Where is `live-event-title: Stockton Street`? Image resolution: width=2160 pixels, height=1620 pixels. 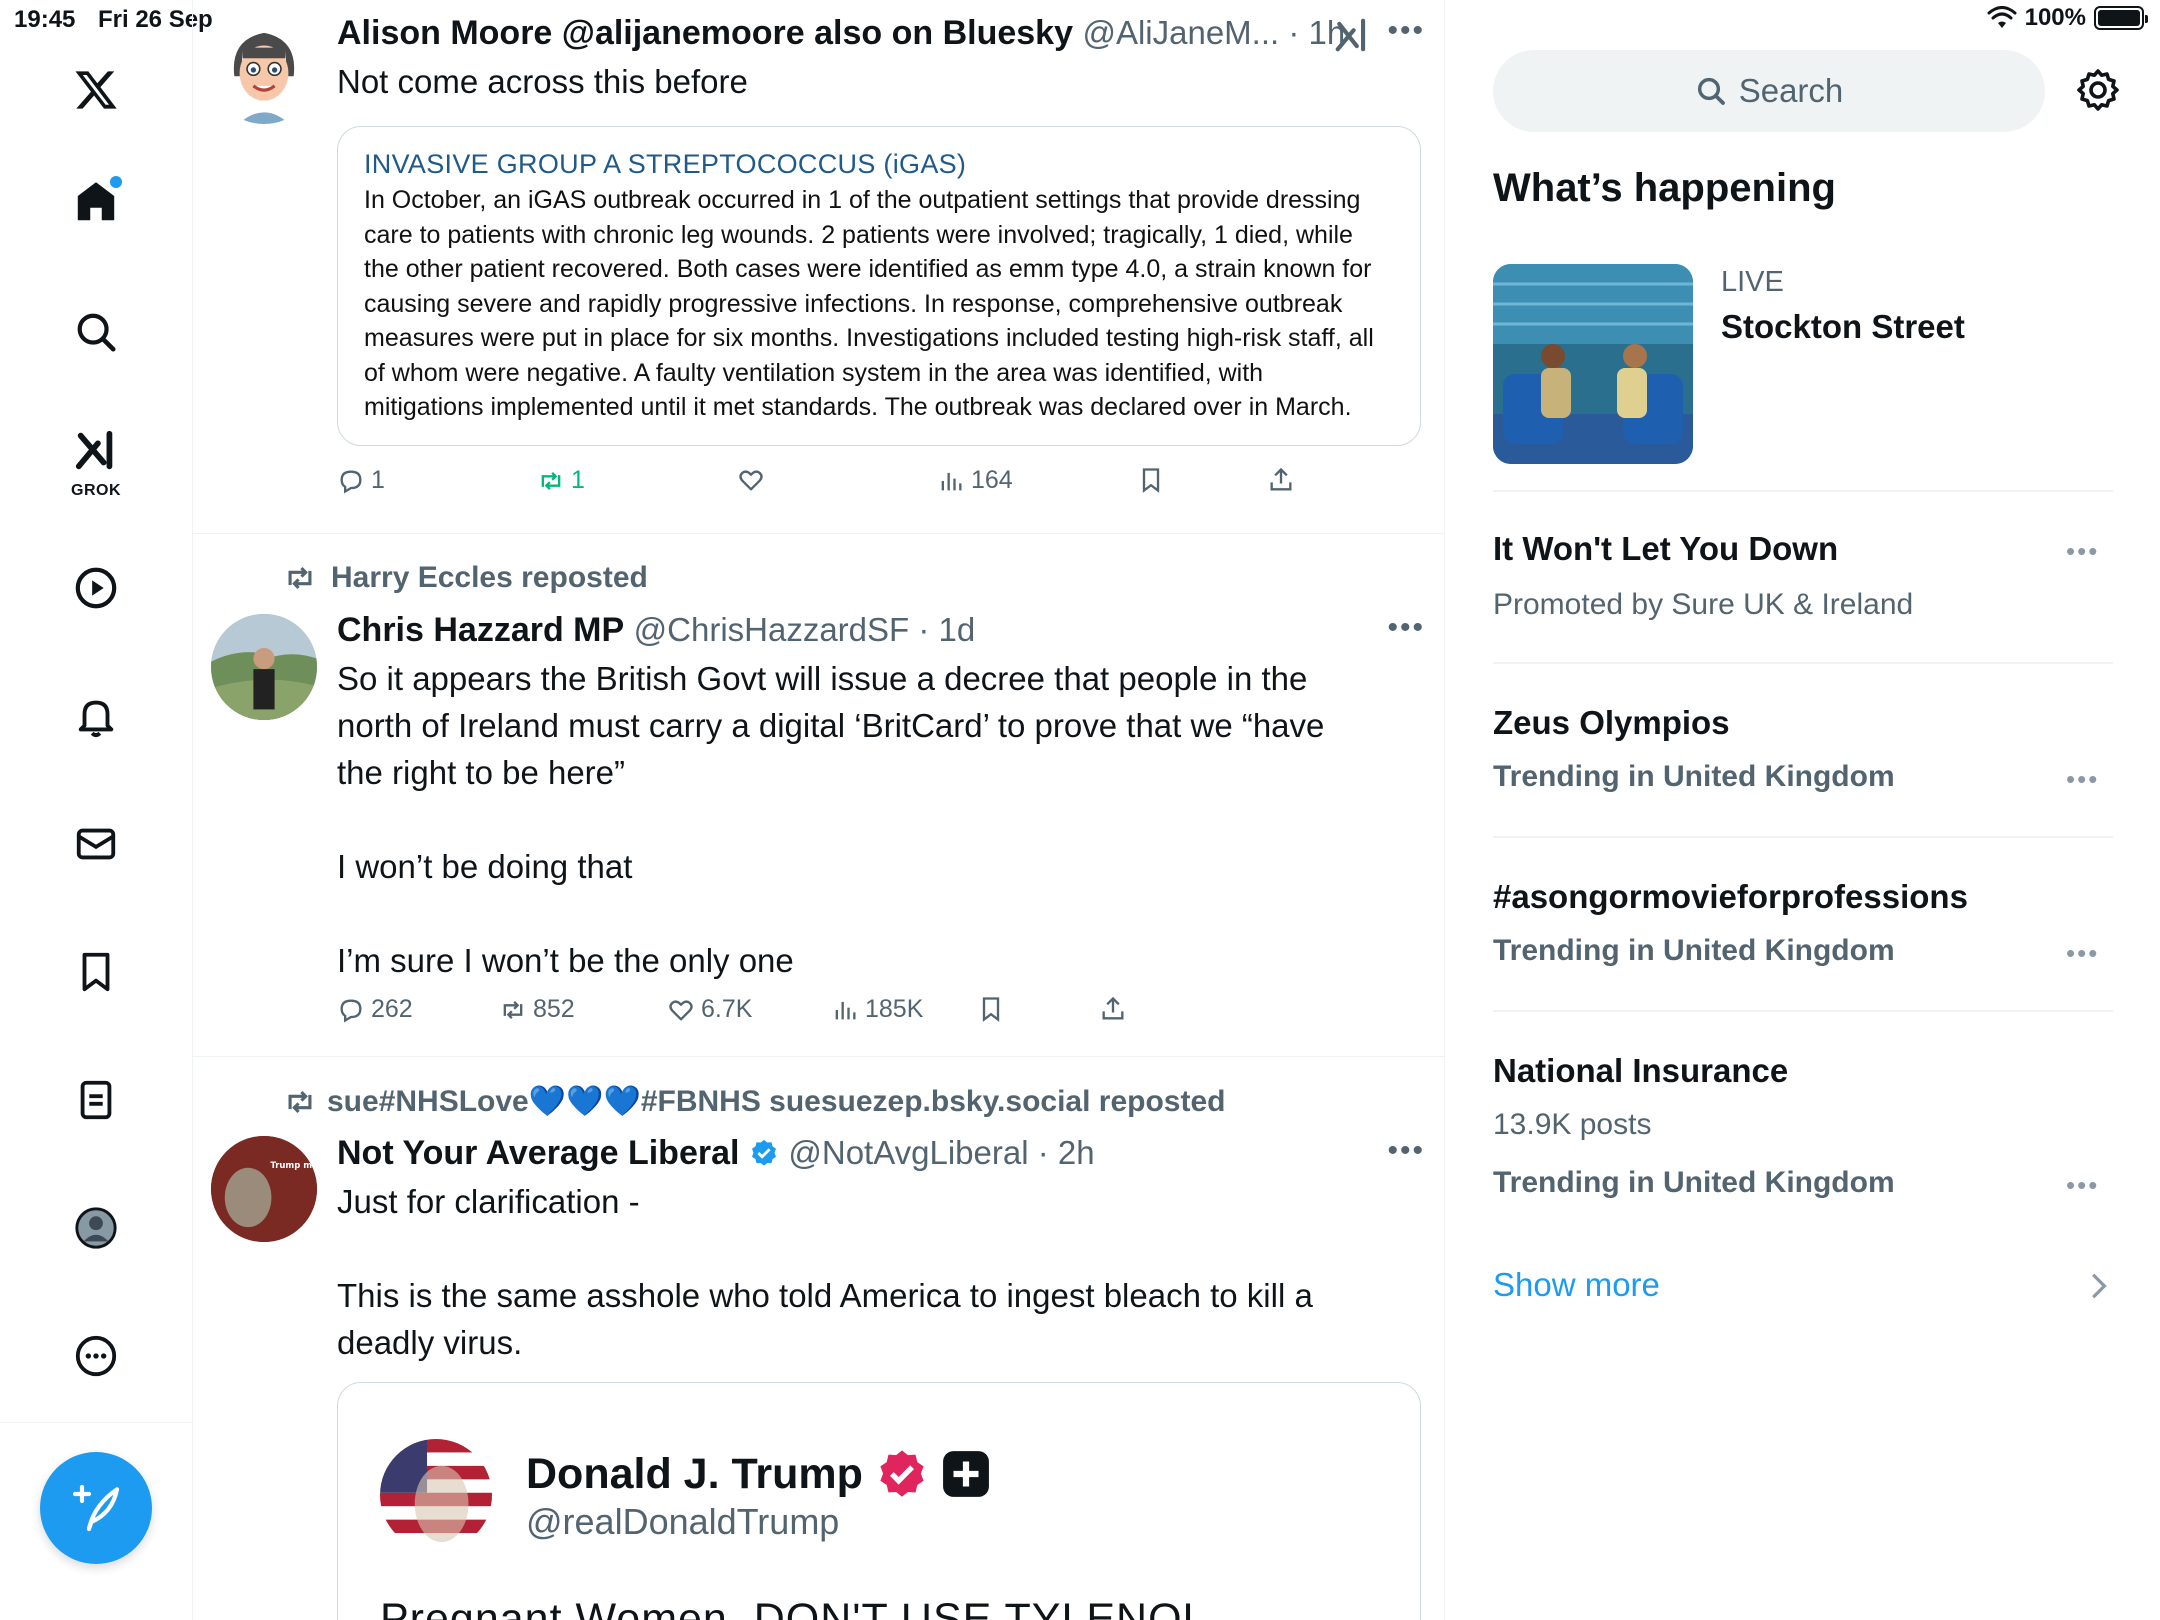
live-event-title: Stockton Street is located at coordinates (1843, 327).